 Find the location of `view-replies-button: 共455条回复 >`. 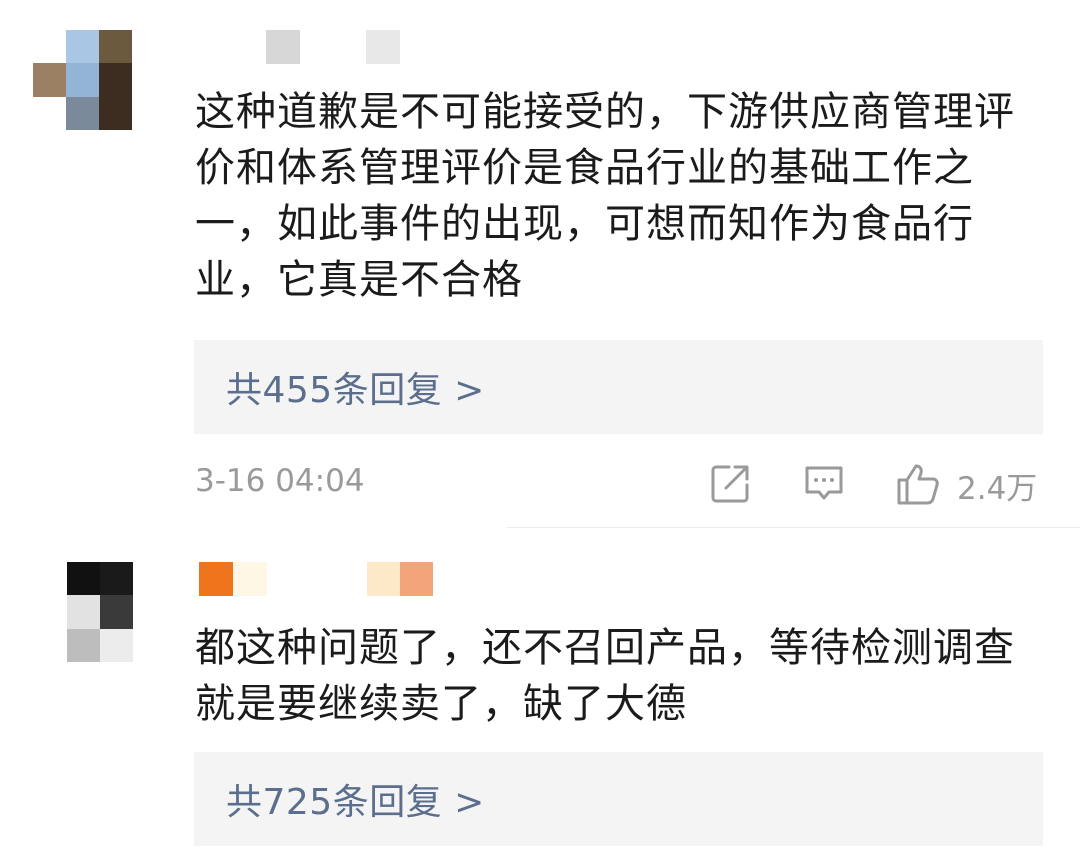

view-replies-button: 共455条回复 > is located at coordinates (618, 387).